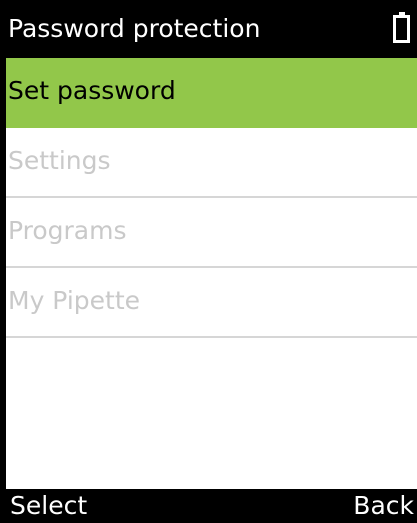 The width and height of the screenshot is (417, 523). I want to click on back-softkey: Back, so click(383, 506).